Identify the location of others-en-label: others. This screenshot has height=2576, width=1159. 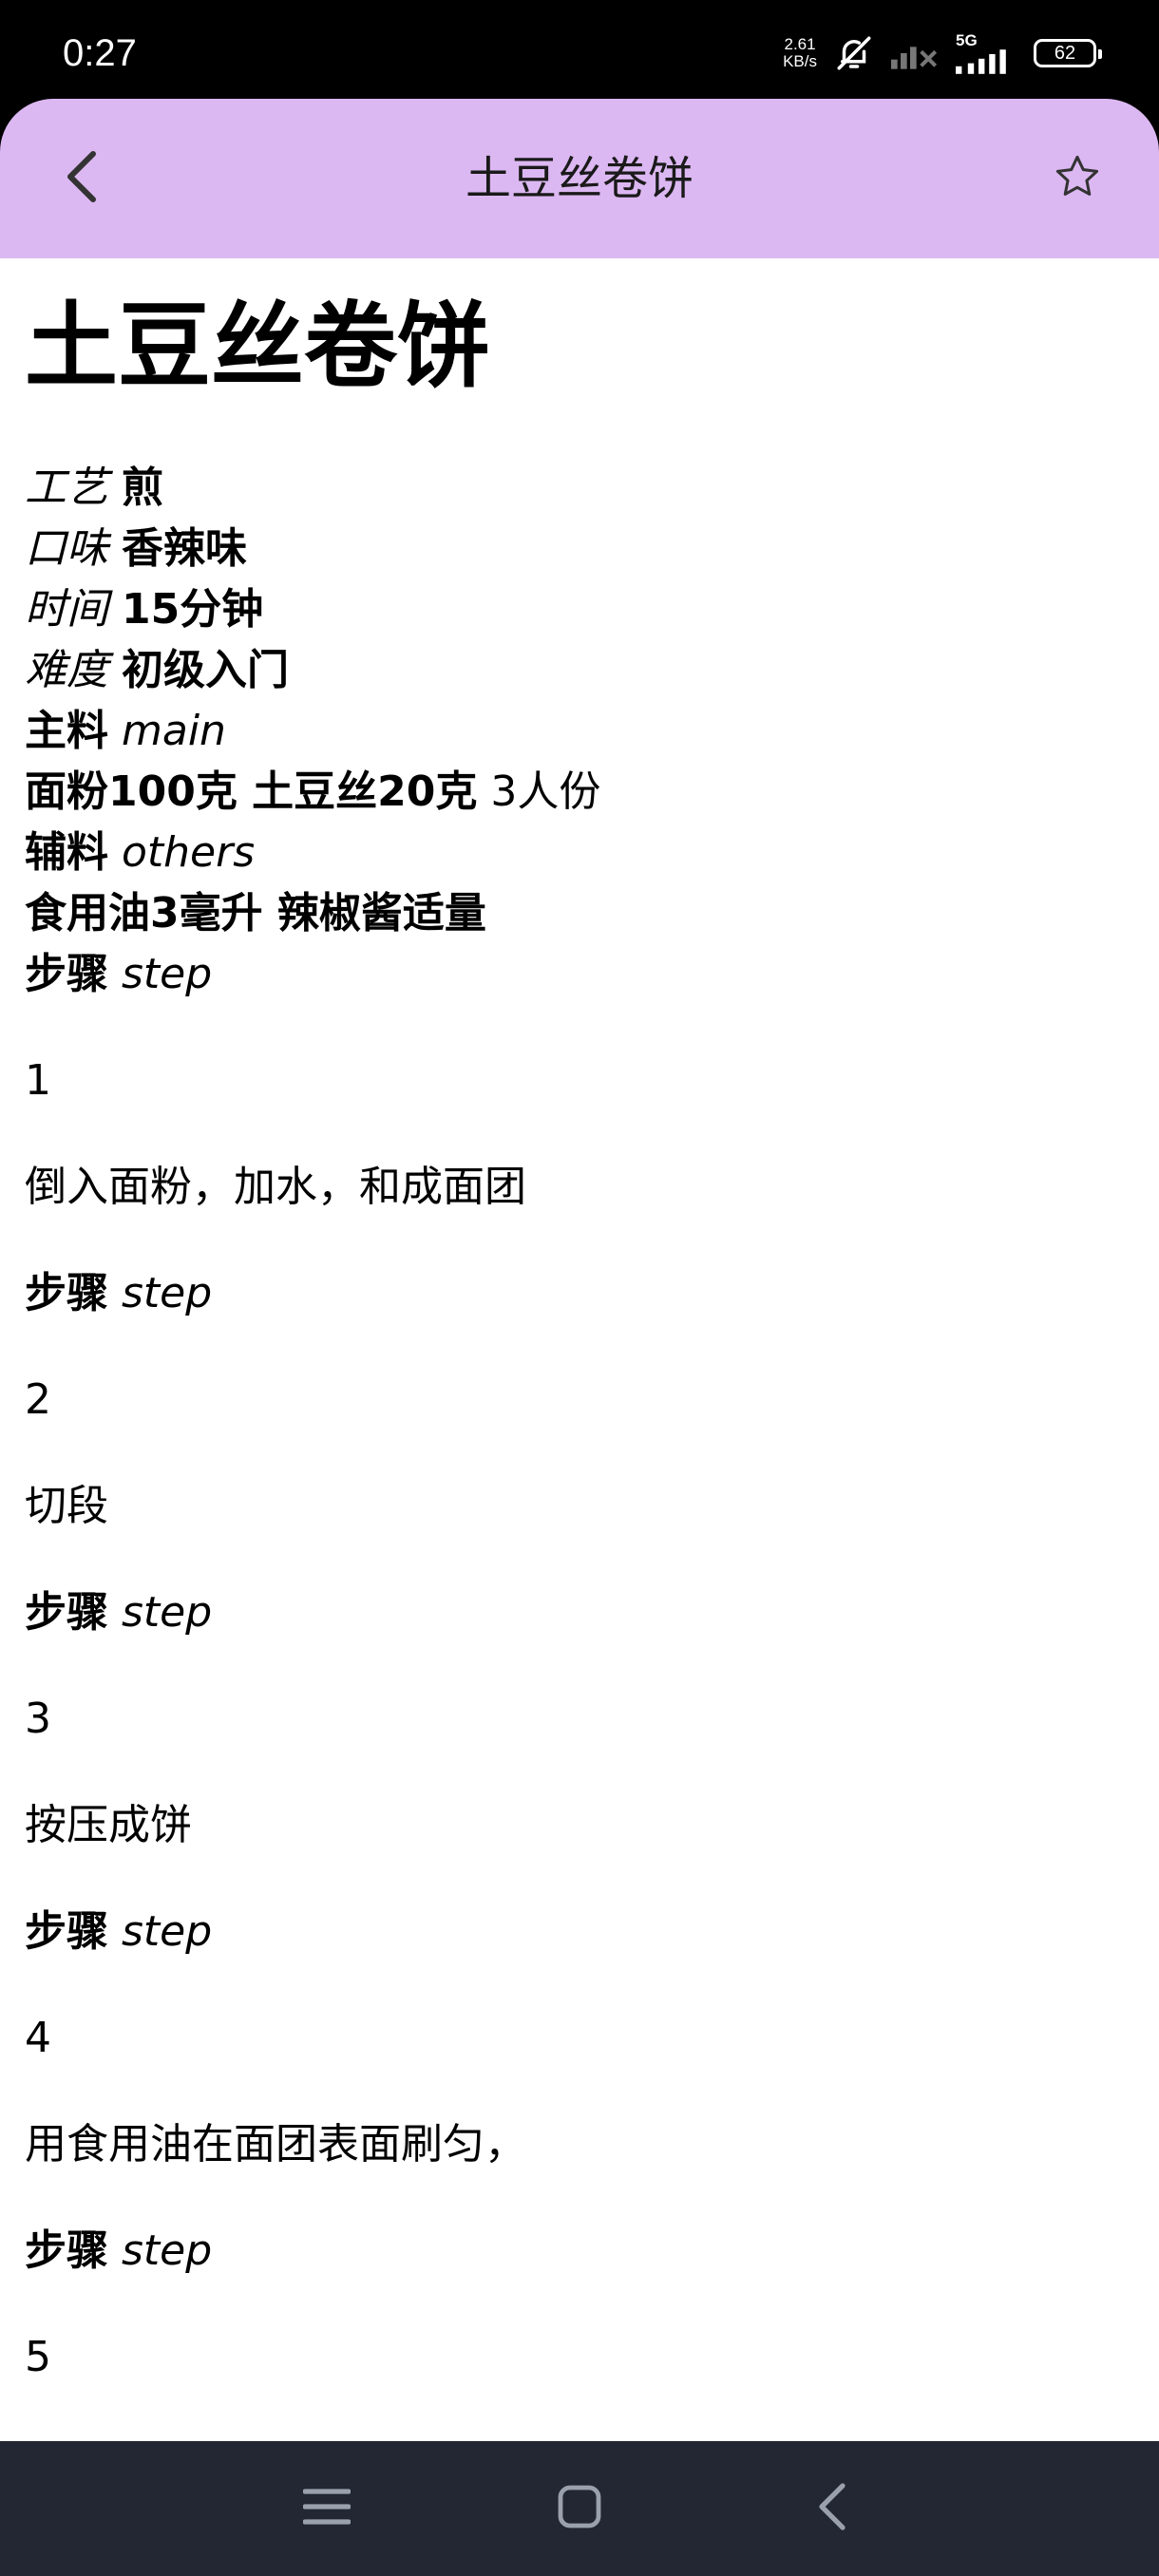
(189, 852).